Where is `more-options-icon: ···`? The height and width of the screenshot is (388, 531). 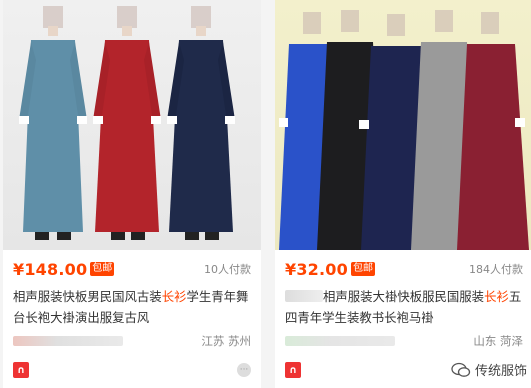 more-options-icon: ··· is located at coordinates (244, 370).